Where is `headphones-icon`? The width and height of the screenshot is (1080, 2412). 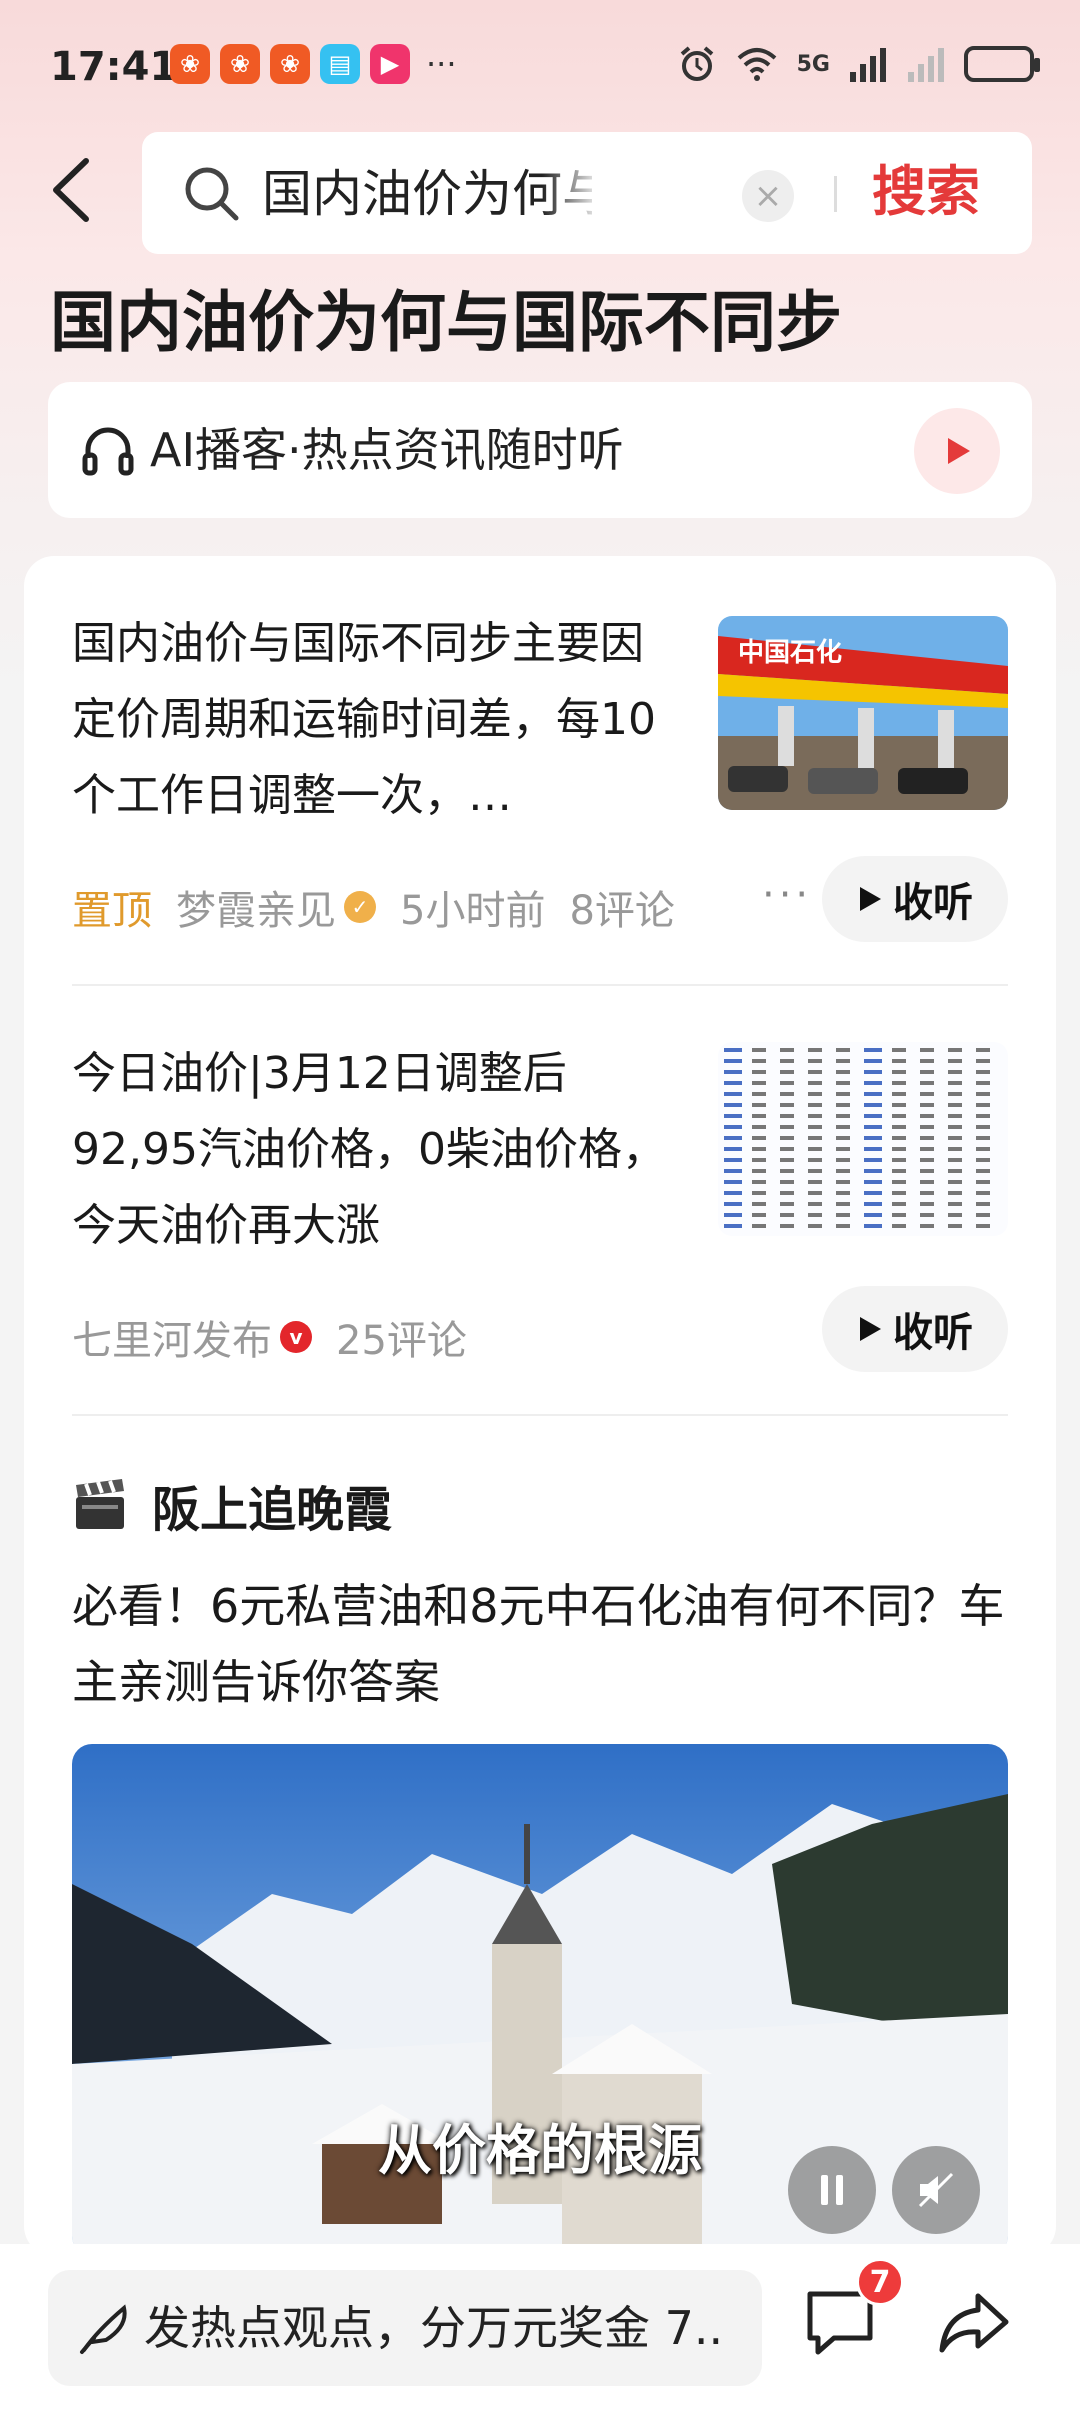
headphones-icon is located at coordinates (108, 451).